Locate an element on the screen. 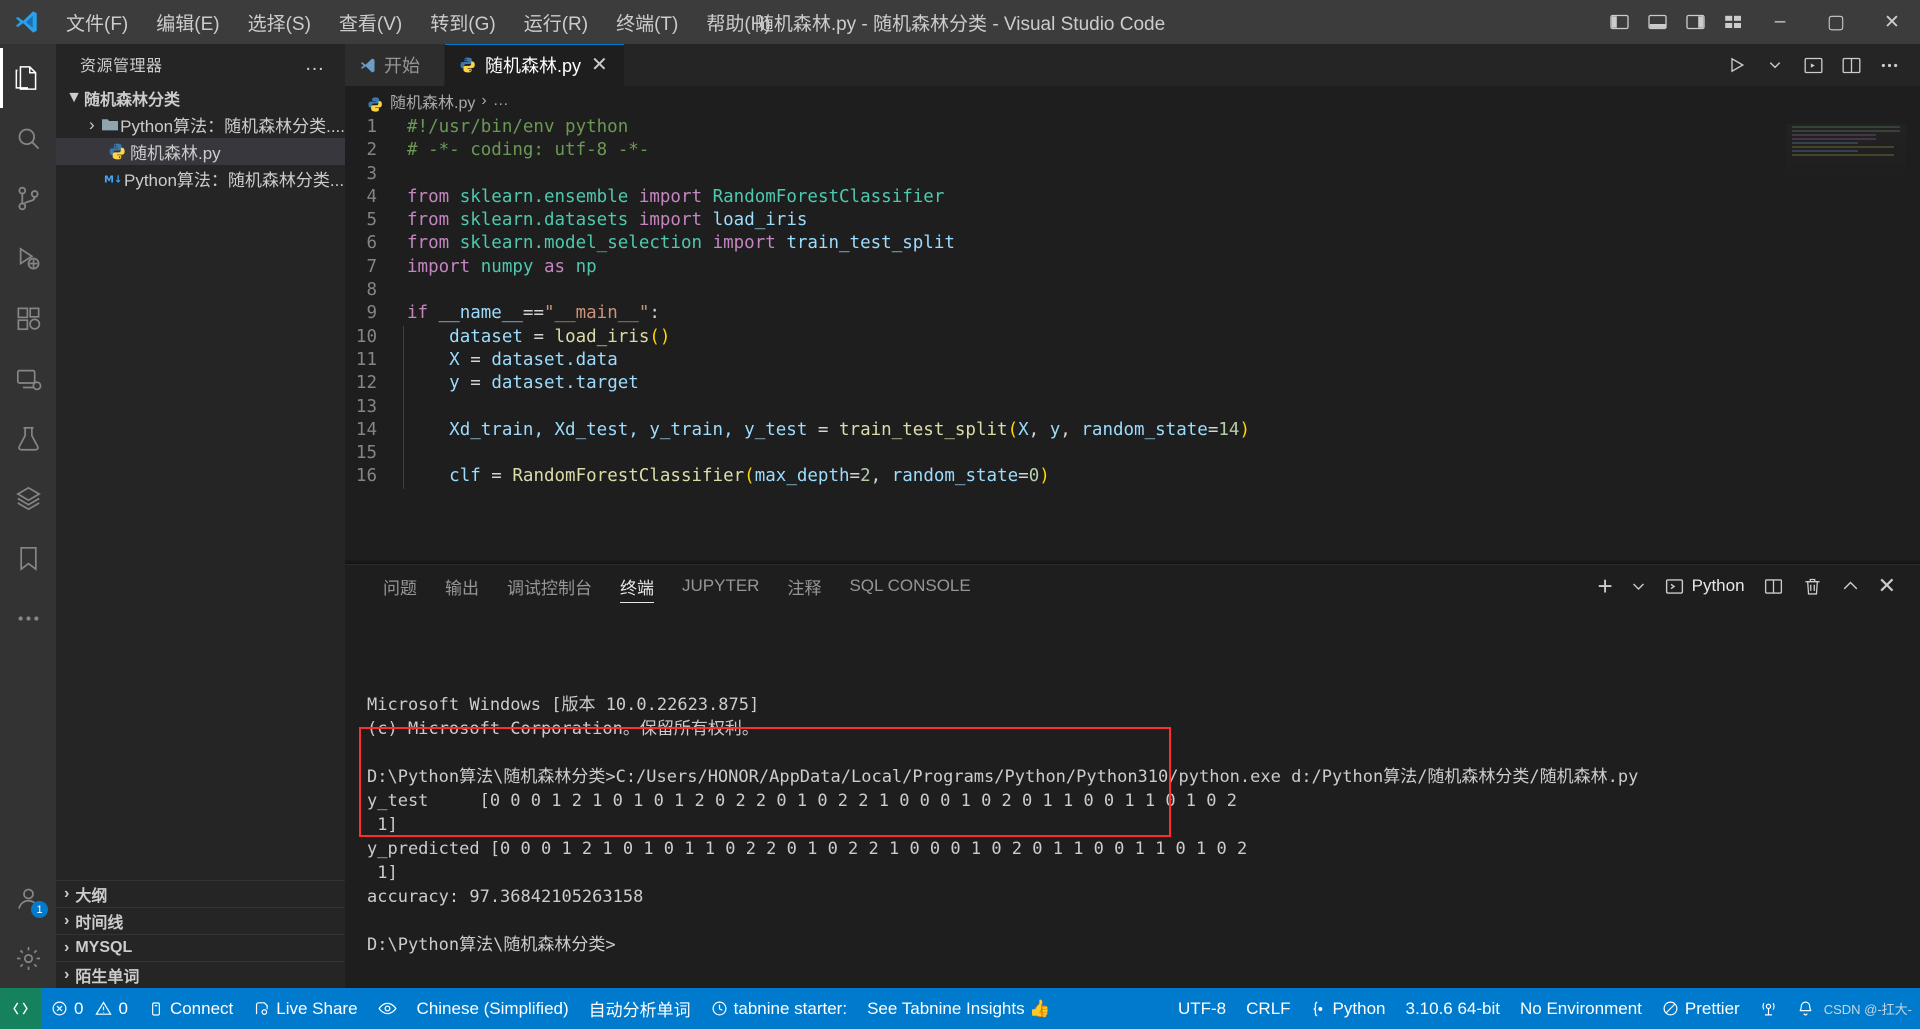  maximize-button: ▢ is located at coordinates (1836, 22).